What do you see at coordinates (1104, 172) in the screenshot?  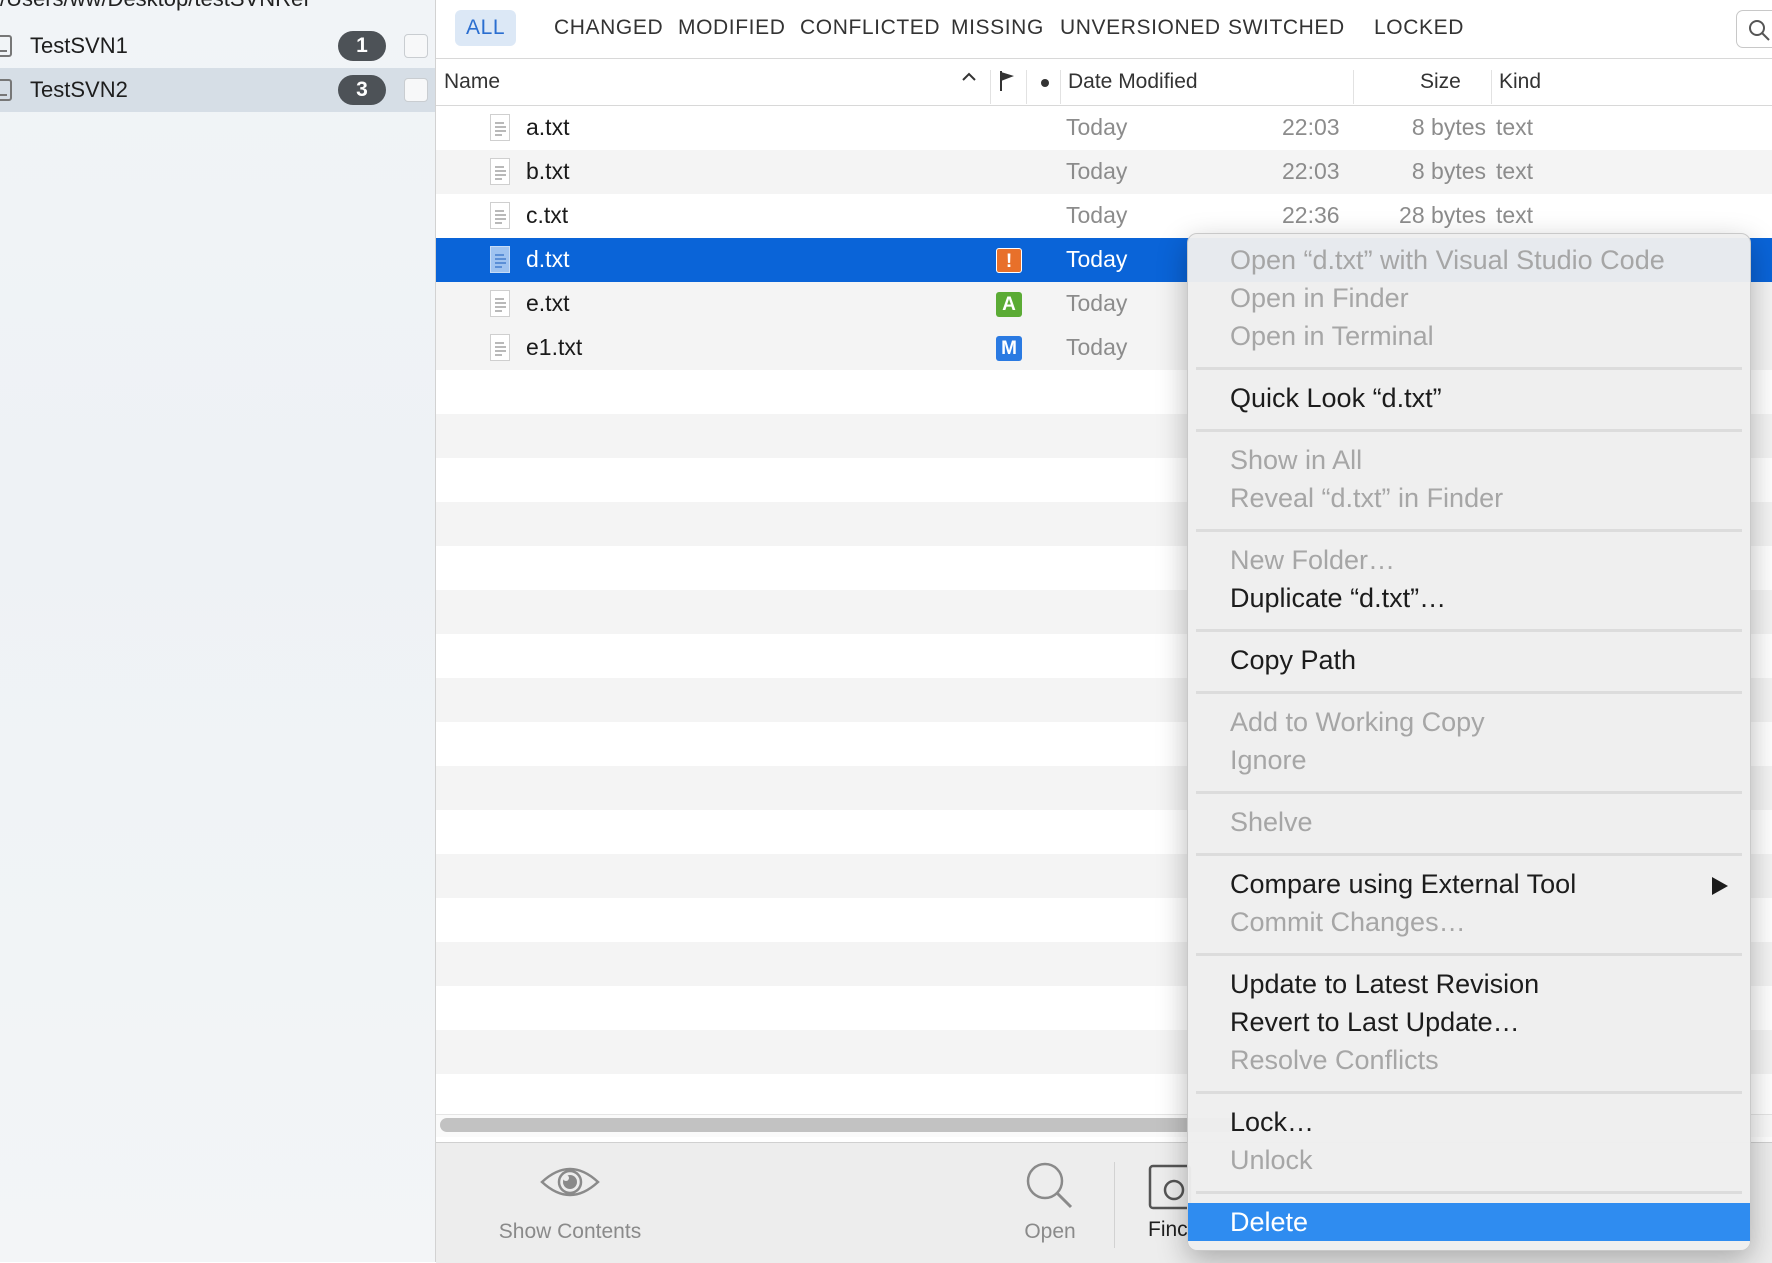 I see `file-row-b-txt: b.txt Today 22:03 8 bytes text` at bounding box center [1104, 172].